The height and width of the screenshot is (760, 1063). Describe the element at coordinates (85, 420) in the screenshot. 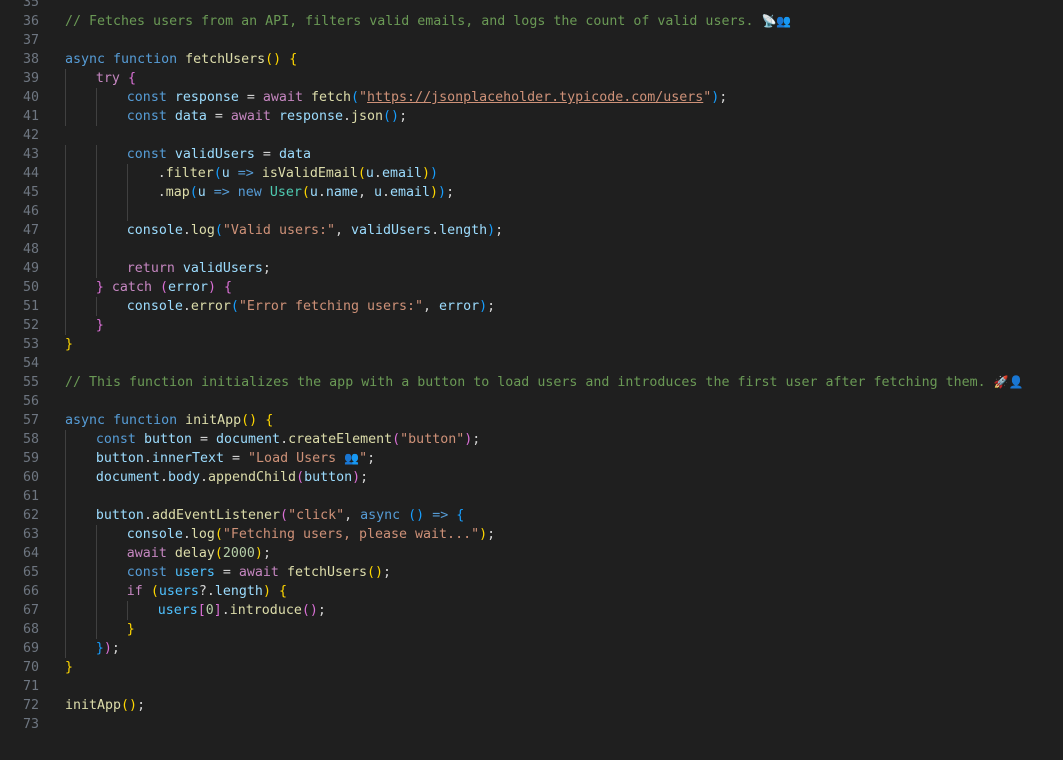

I see `keyword-token: async` at that location.